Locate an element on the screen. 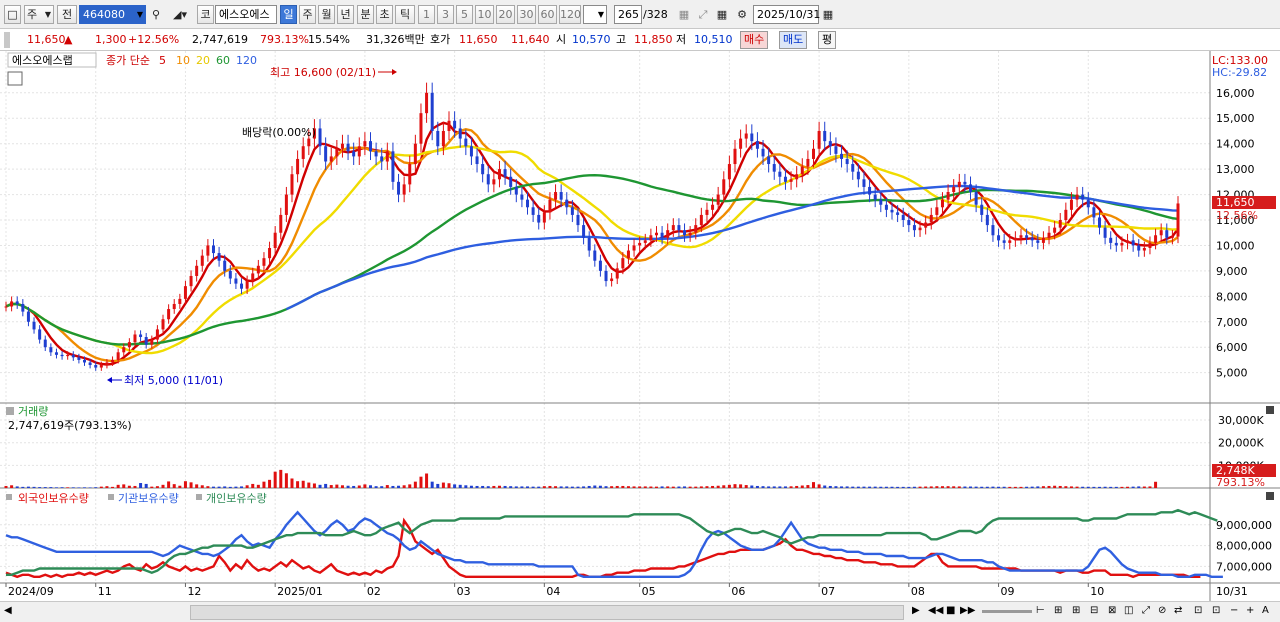  chevron-down-icon: ▼ is located at coordinates (139, 14).